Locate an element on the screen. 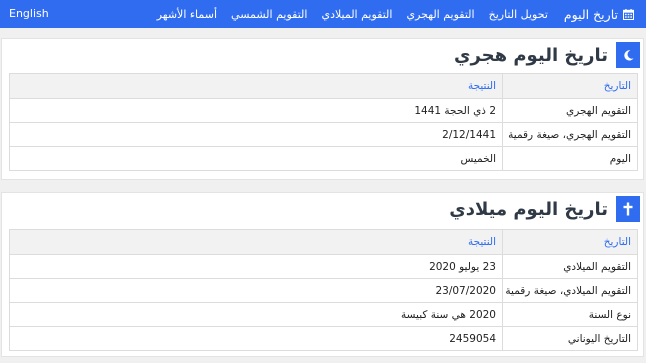  row-value: 2459054 is located at coordinates (256, 338).